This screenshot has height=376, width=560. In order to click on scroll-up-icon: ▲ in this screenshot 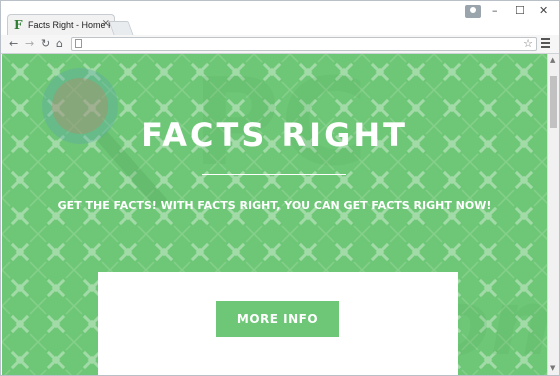, I will do `click(552, 60)`.